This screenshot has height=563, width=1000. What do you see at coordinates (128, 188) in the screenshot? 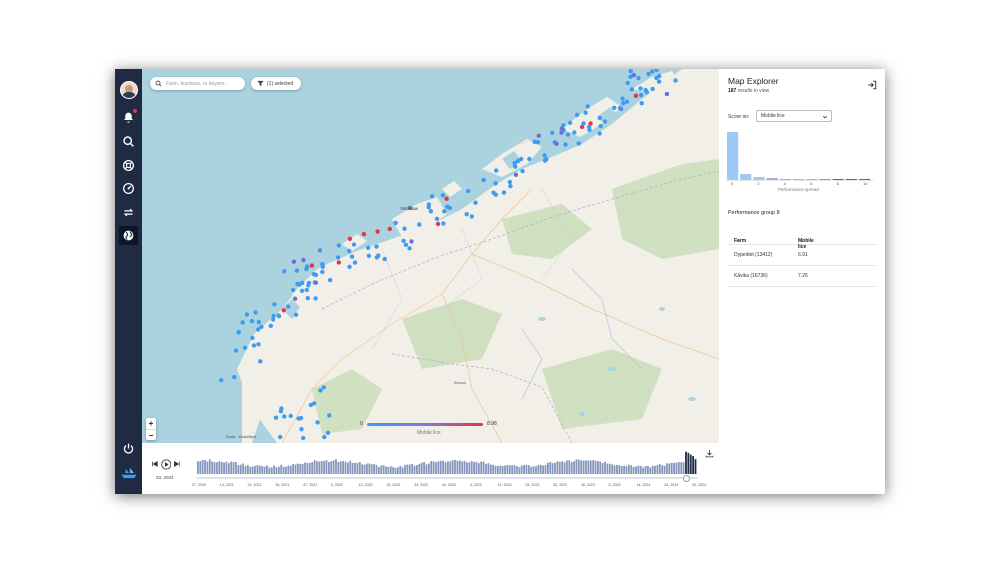
I see `gauge-icon` at bounding box center [128, 188].